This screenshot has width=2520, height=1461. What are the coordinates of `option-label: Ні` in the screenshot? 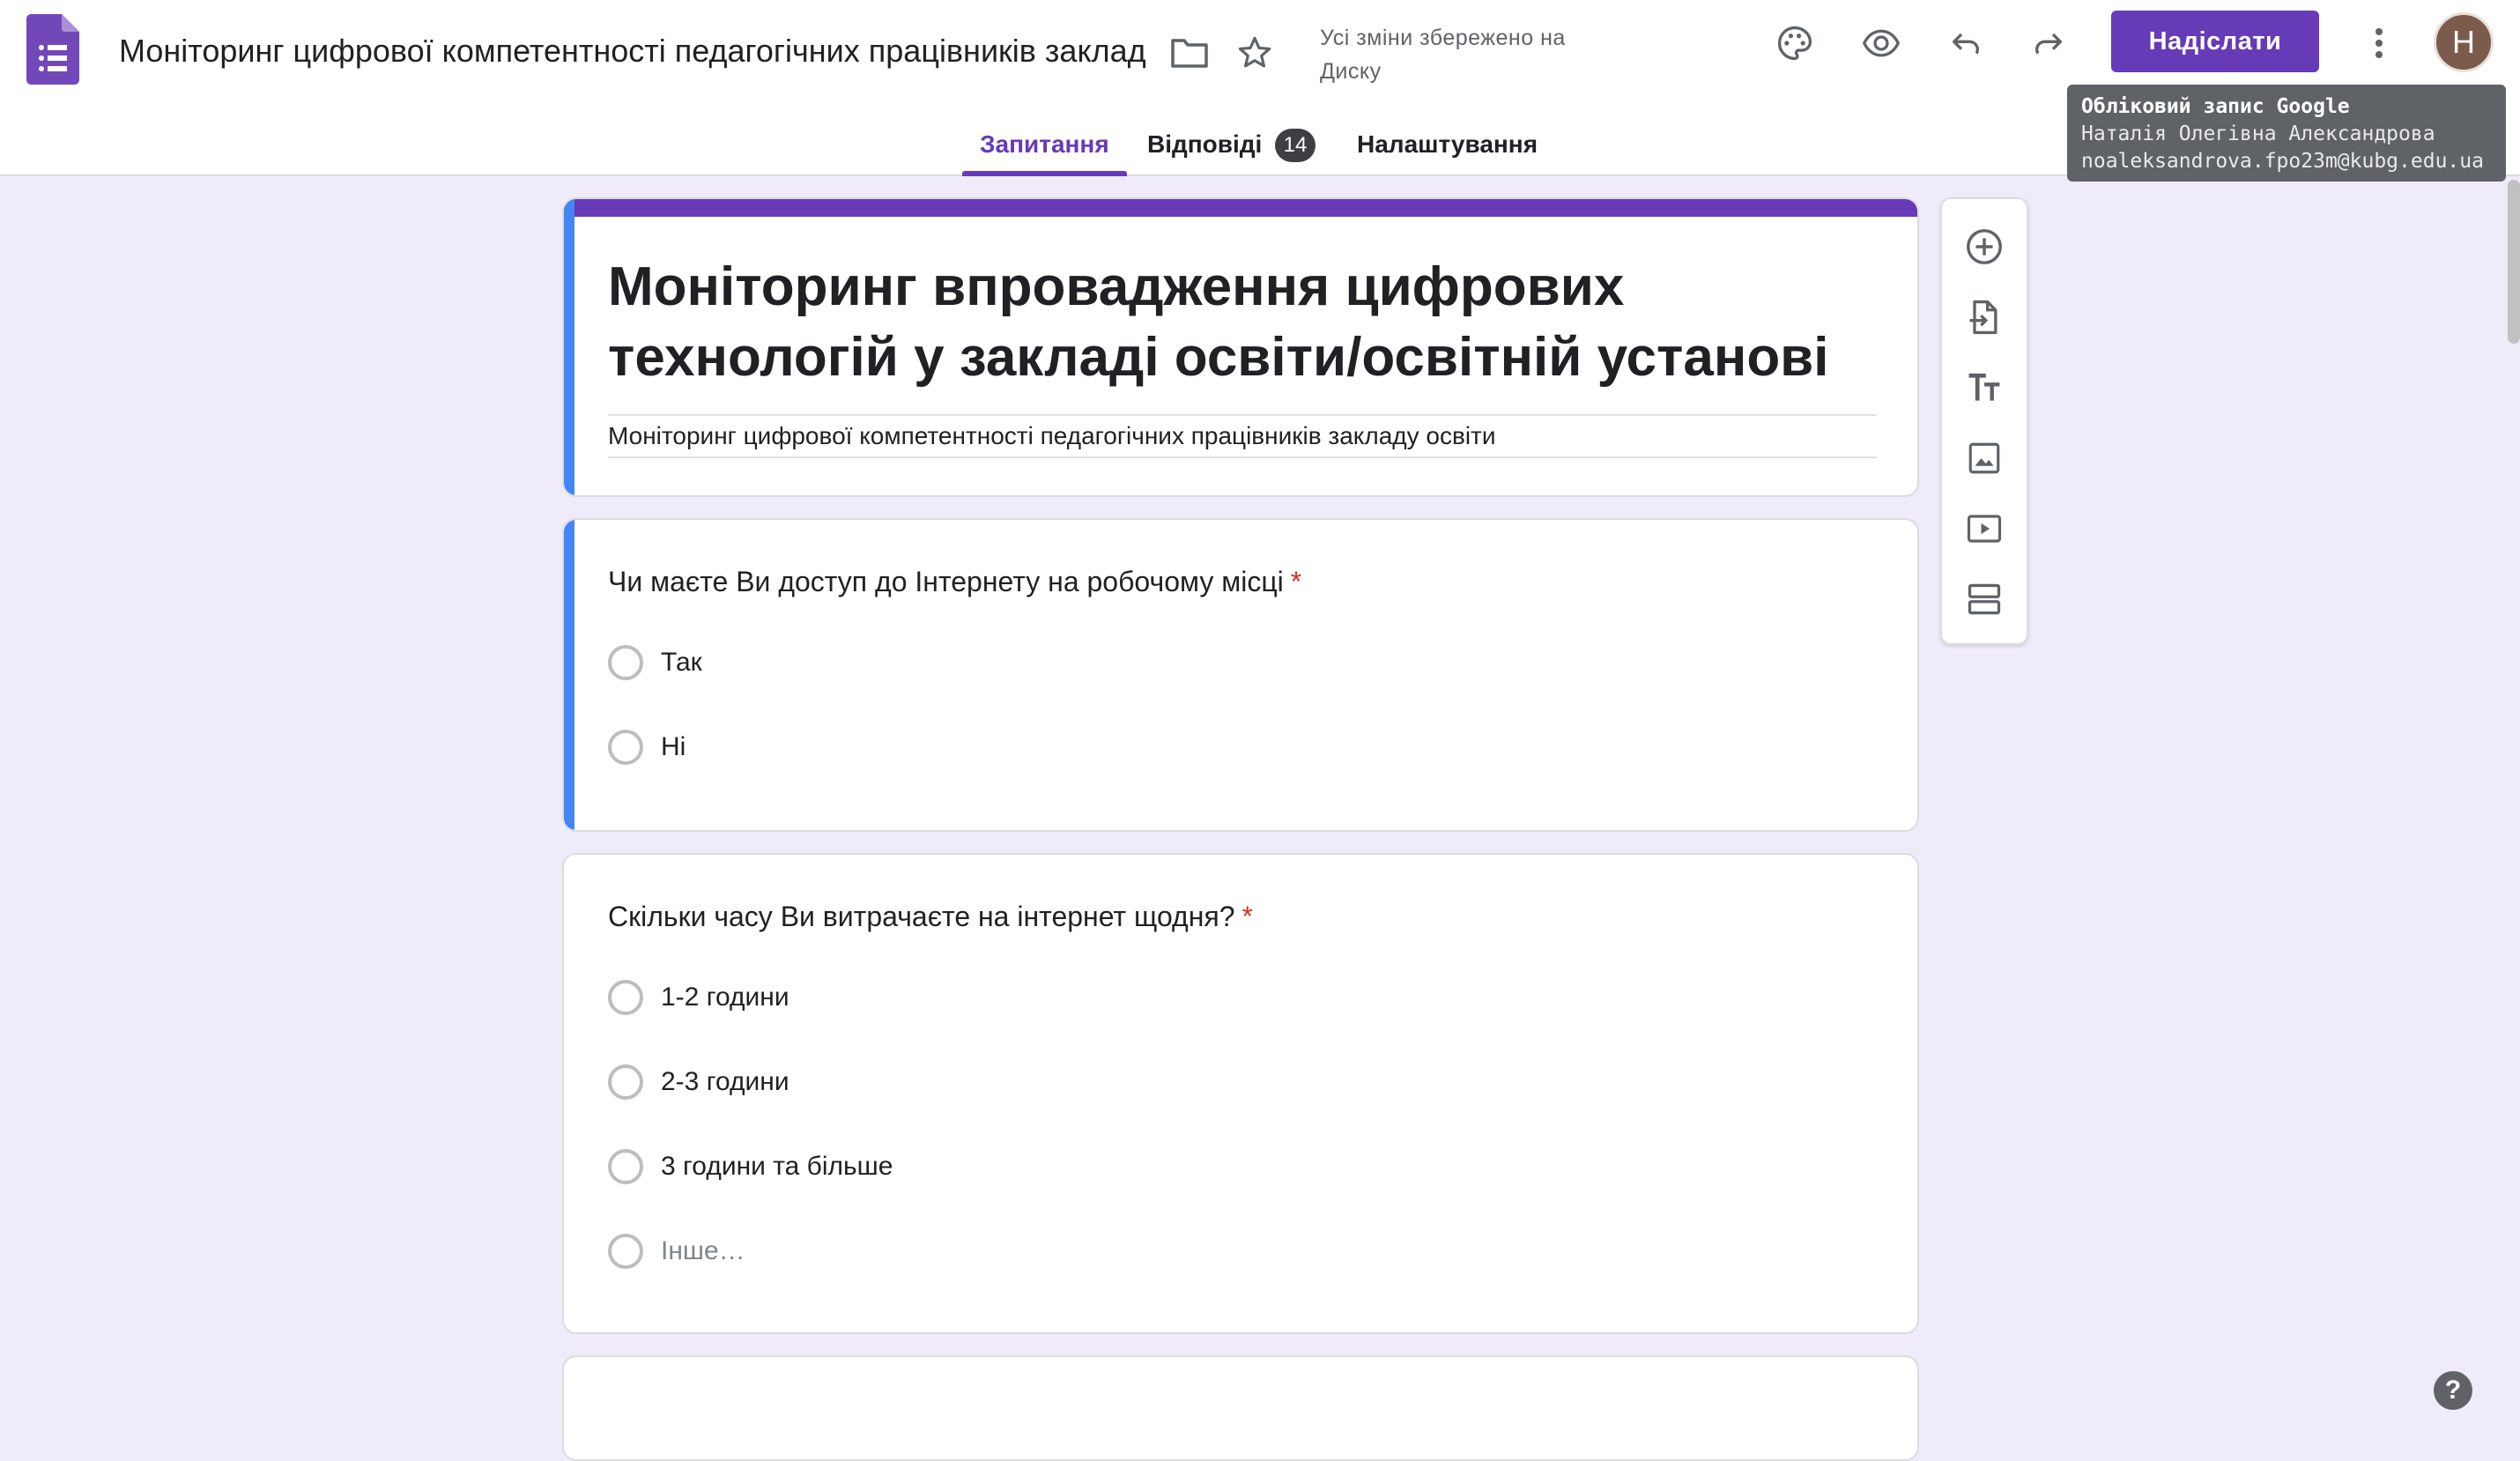 It's located at (673, 746).